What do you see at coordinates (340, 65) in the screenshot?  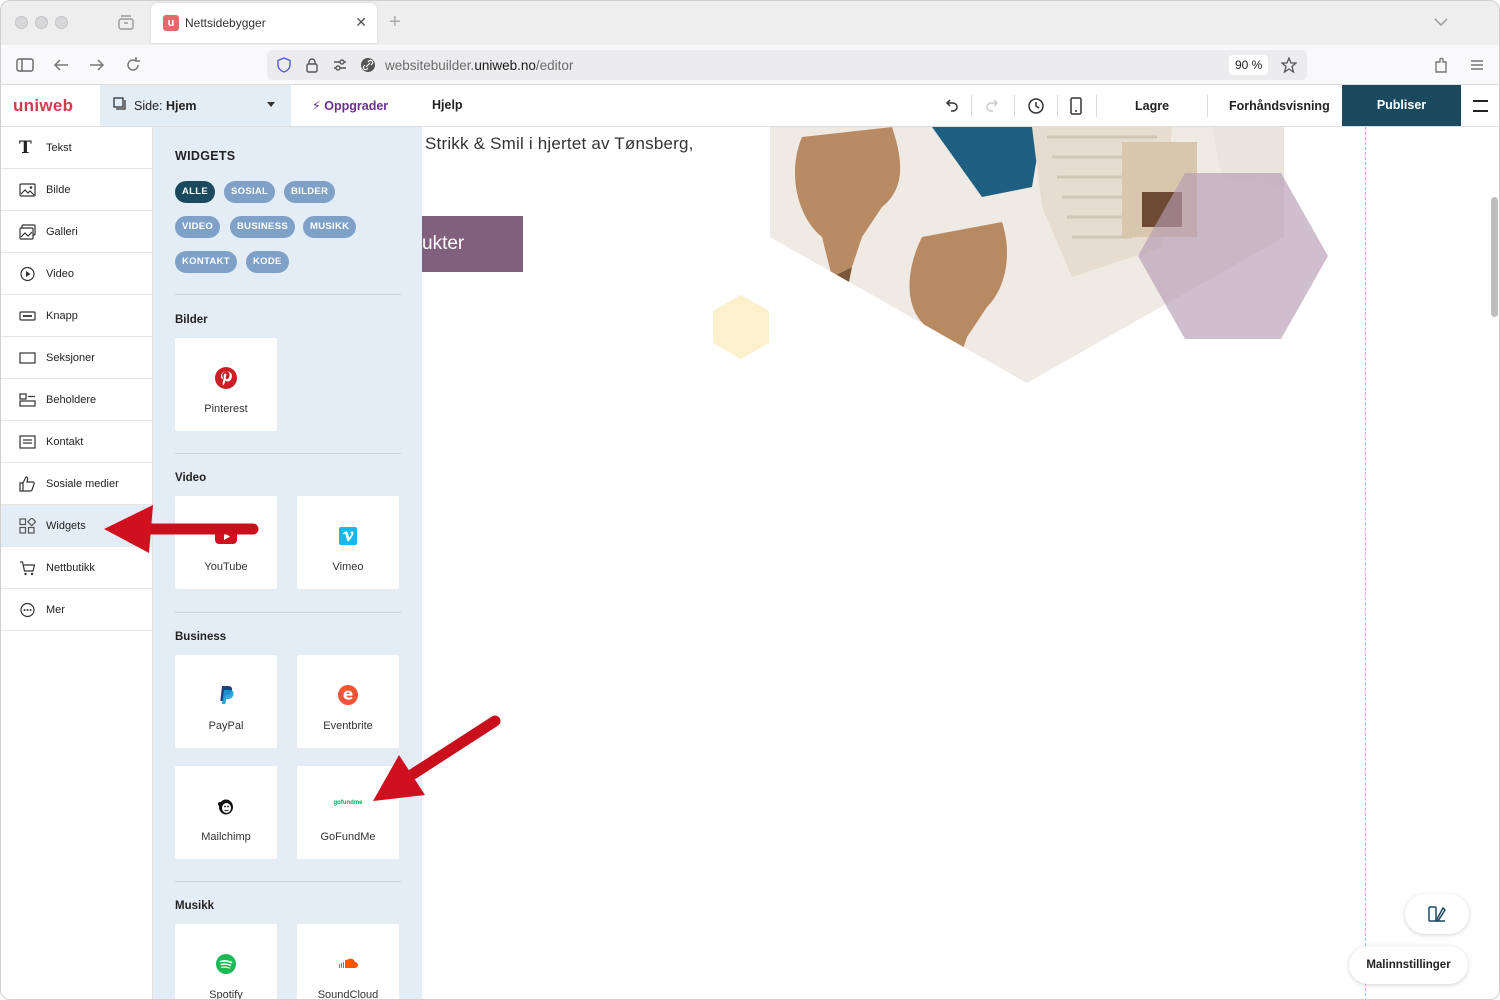 I see `permissions-icon` at bounding box center [340, 65].